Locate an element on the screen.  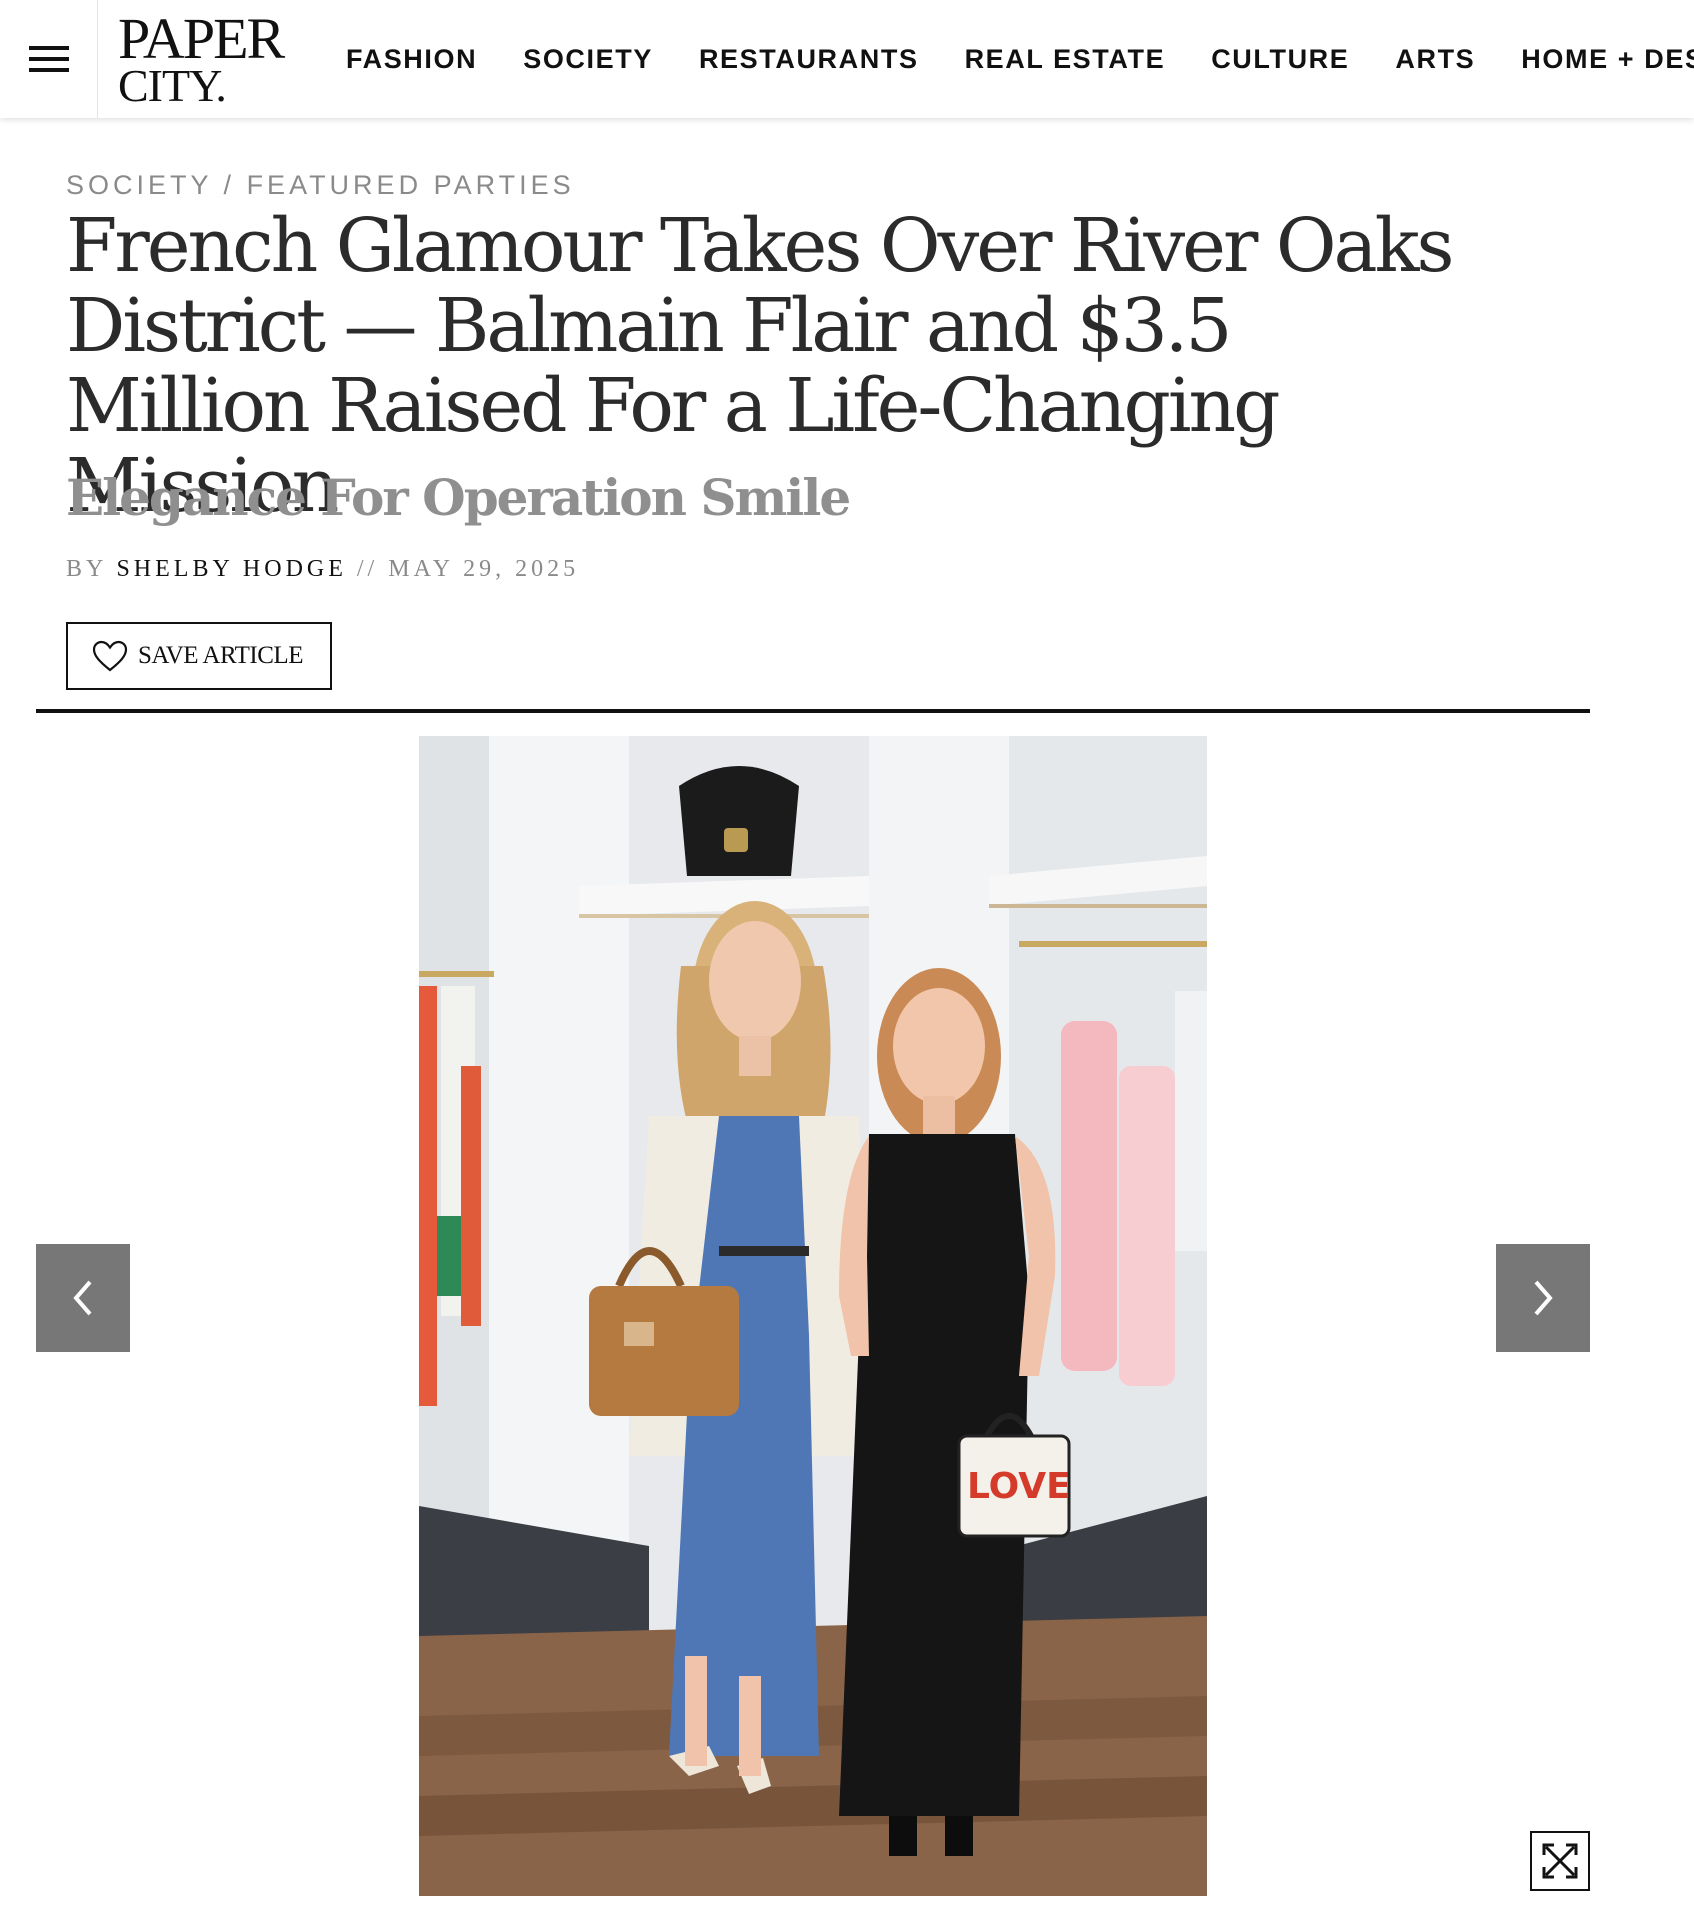
nav-item-home-design: HOME + DESIGN is located at coordinates (1607, 59).